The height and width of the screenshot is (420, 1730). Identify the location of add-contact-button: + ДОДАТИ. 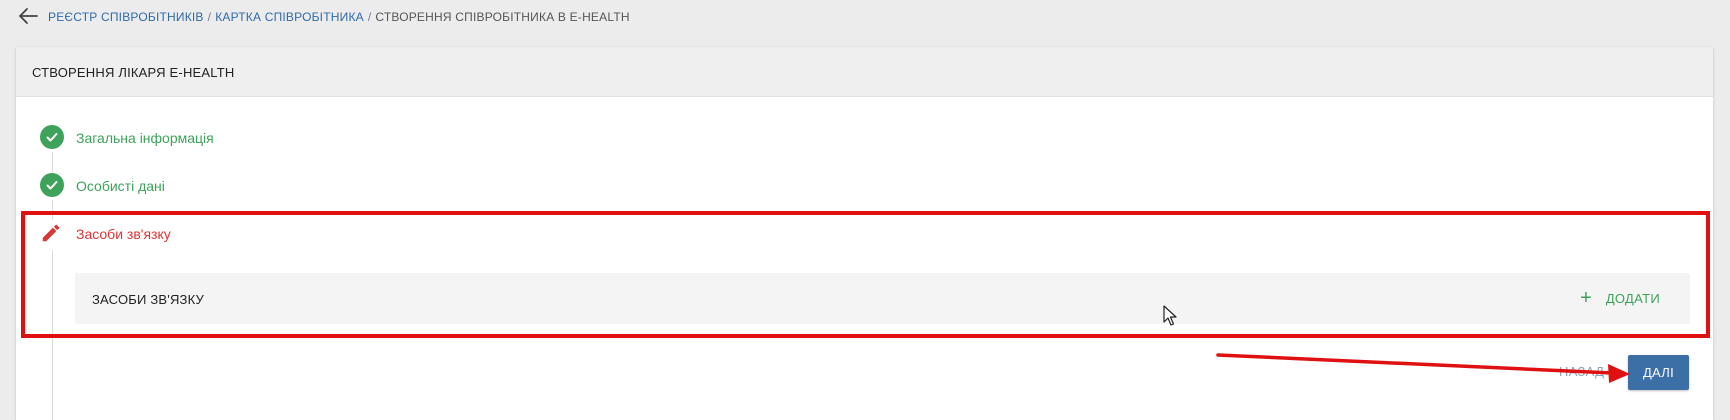
(1620, 298).